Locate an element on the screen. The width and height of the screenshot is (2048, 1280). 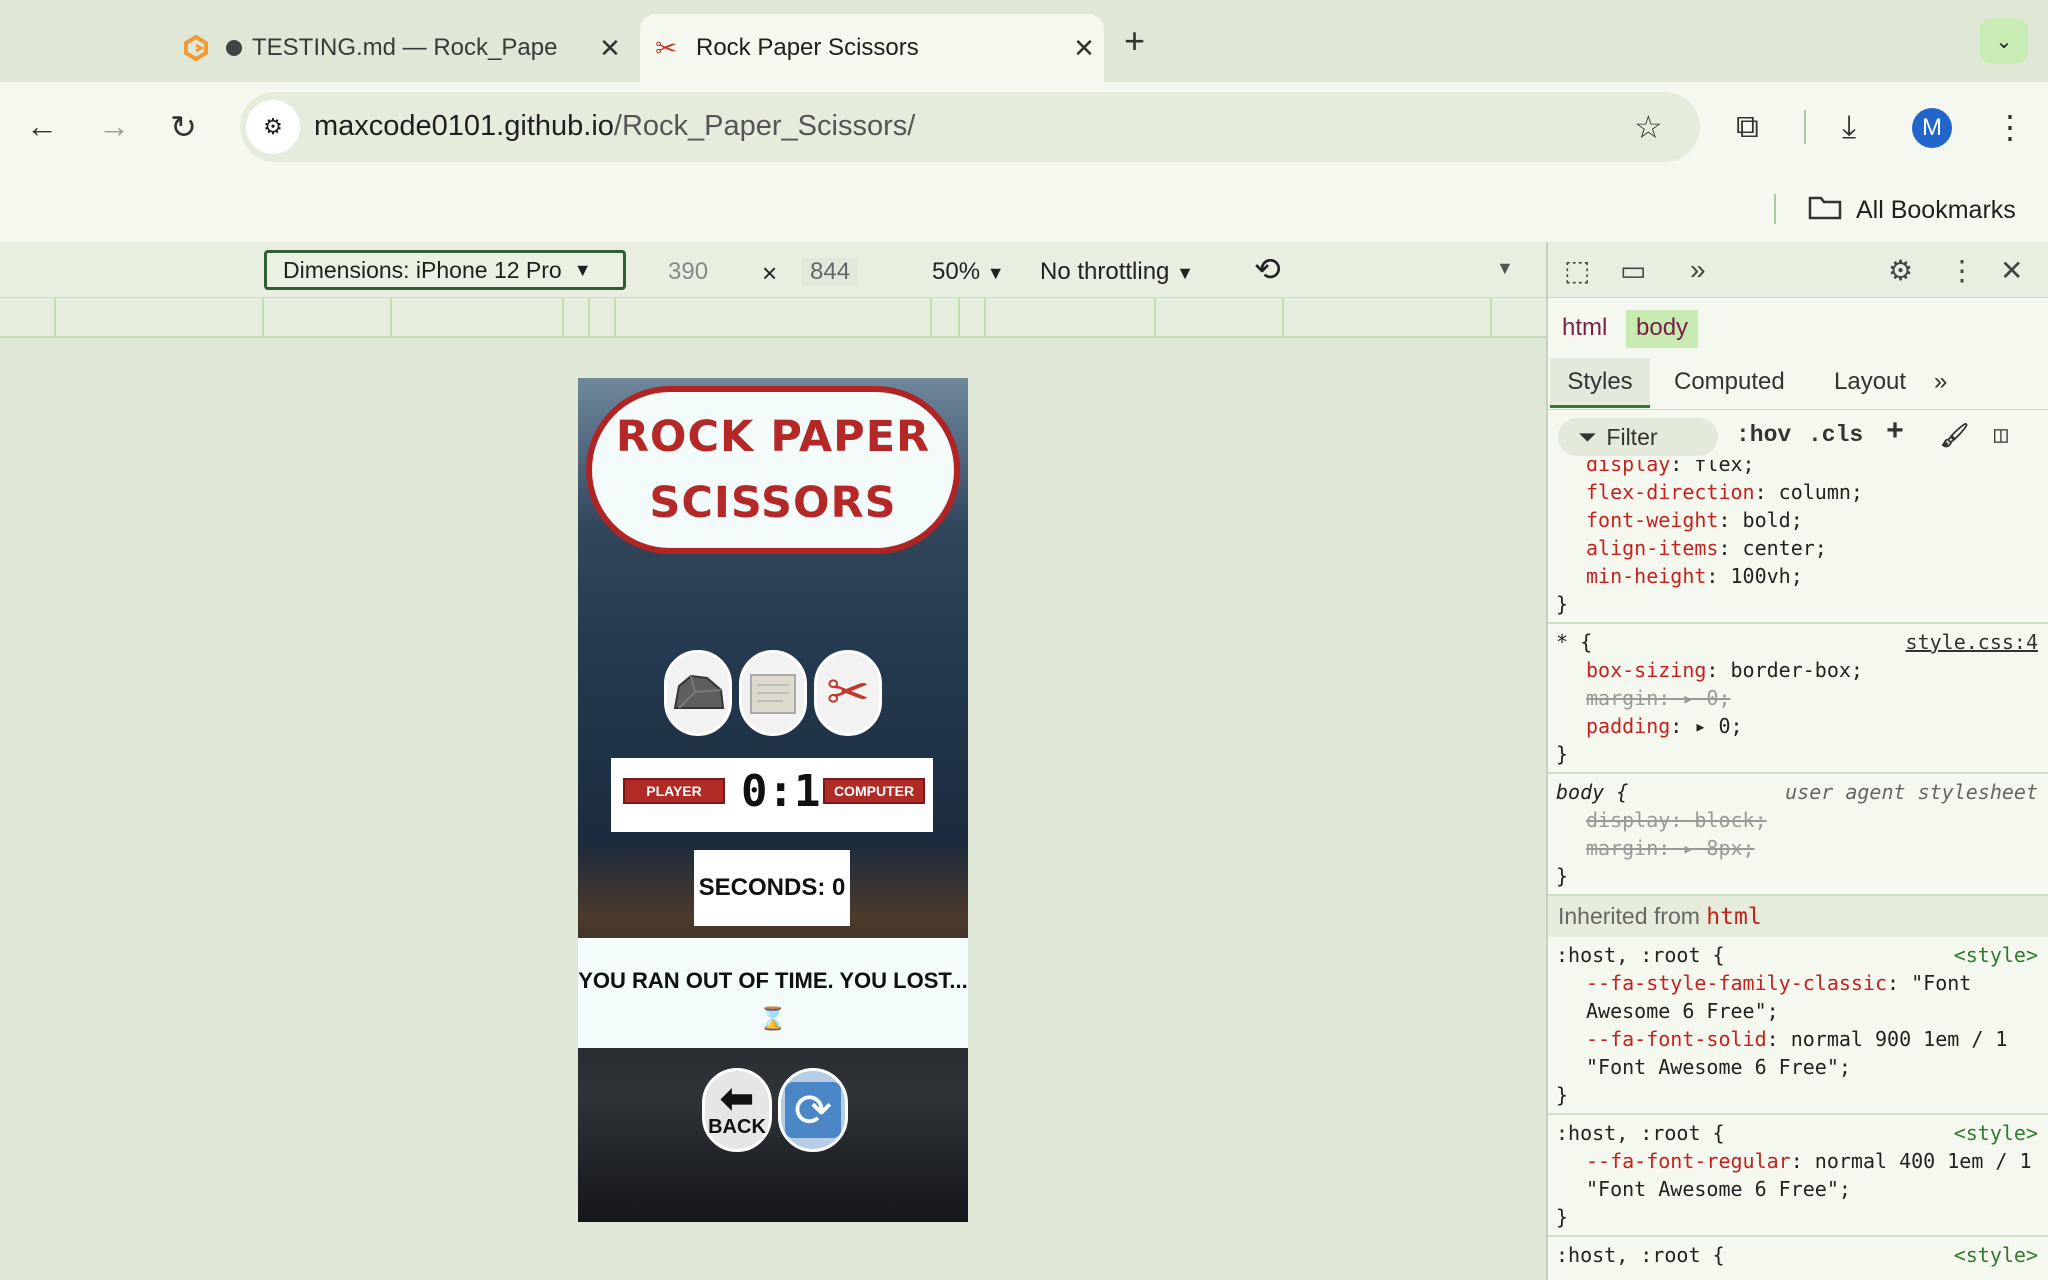
tab-layout: Layout is located at coordinates (1870, 383).